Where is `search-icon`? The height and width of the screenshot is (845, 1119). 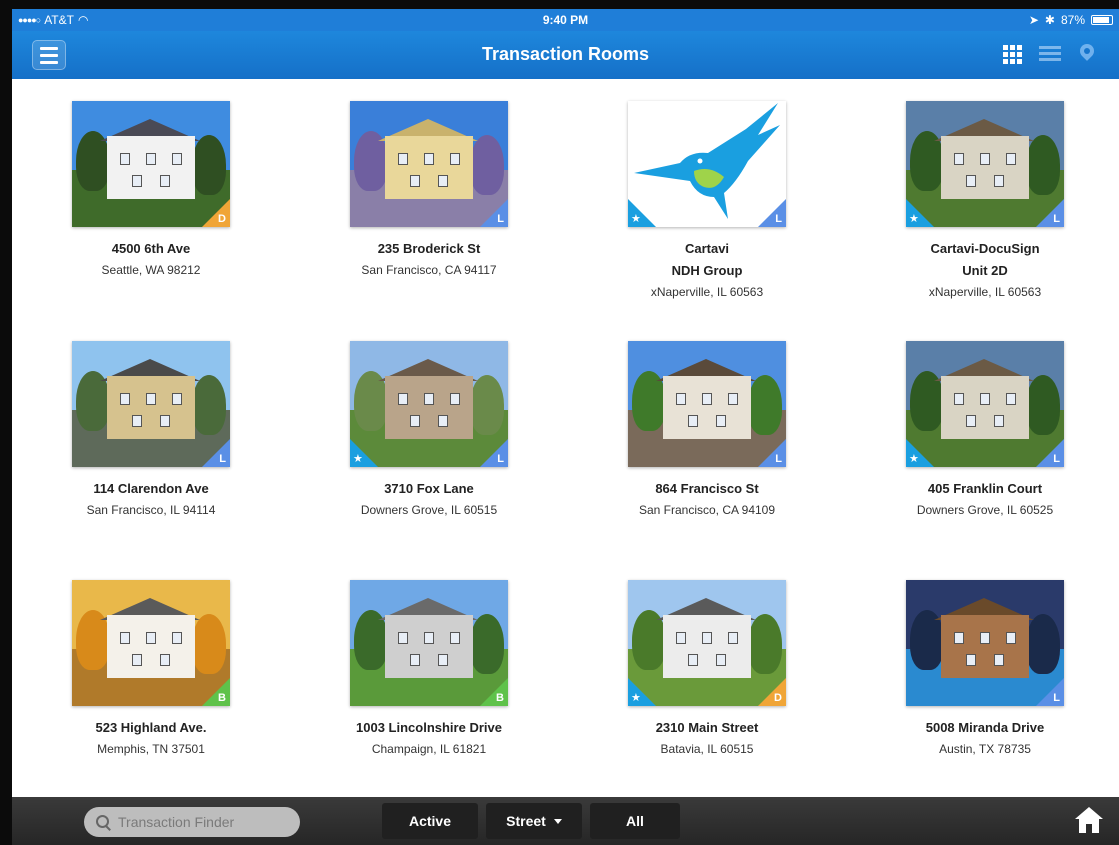
search-icon is located at coordinates (103, 822).